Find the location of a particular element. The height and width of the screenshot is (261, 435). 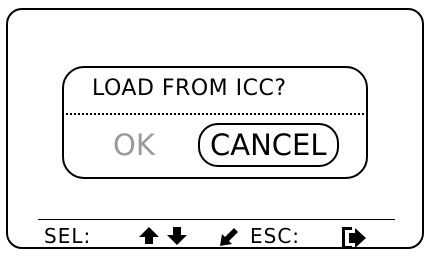

cancel-button: CANCEL is located at coordinates (268, 145).